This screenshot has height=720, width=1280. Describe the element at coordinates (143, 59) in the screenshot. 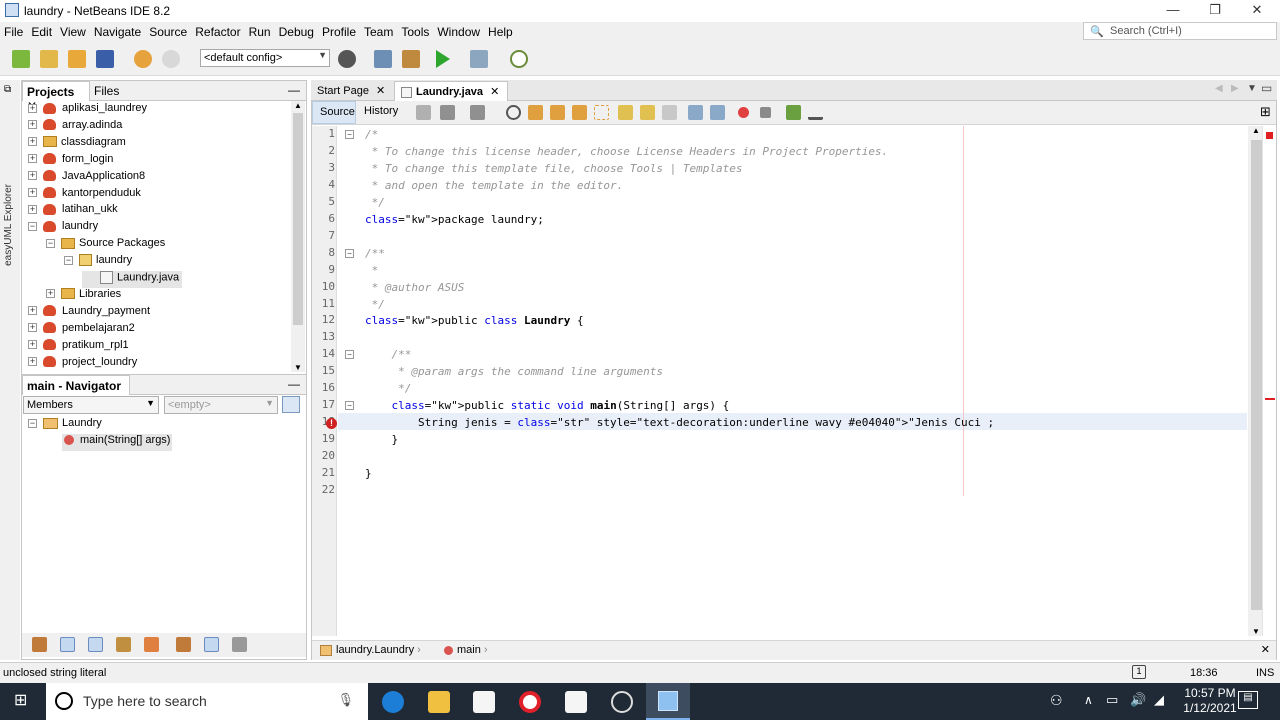

I see `undo-icon` at that location.